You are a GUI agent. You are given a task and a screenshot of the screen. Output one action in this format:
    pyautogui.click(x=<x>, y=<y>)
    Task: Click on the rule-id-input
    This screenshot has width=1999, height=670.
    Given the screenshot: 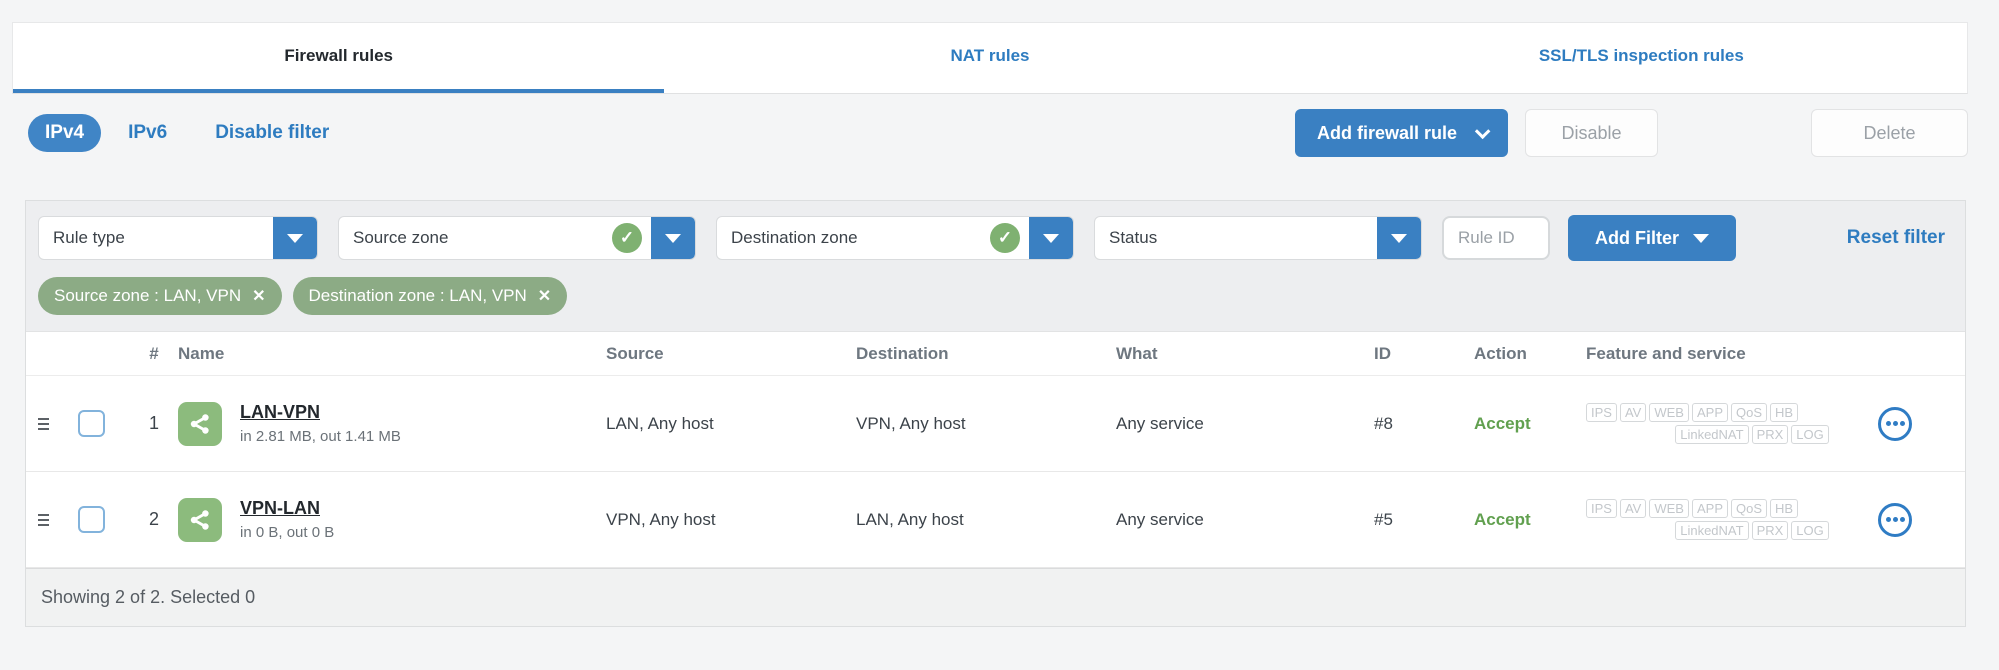 What is the action you would take?
    pyautogui.click(x=1496, y=238)
    